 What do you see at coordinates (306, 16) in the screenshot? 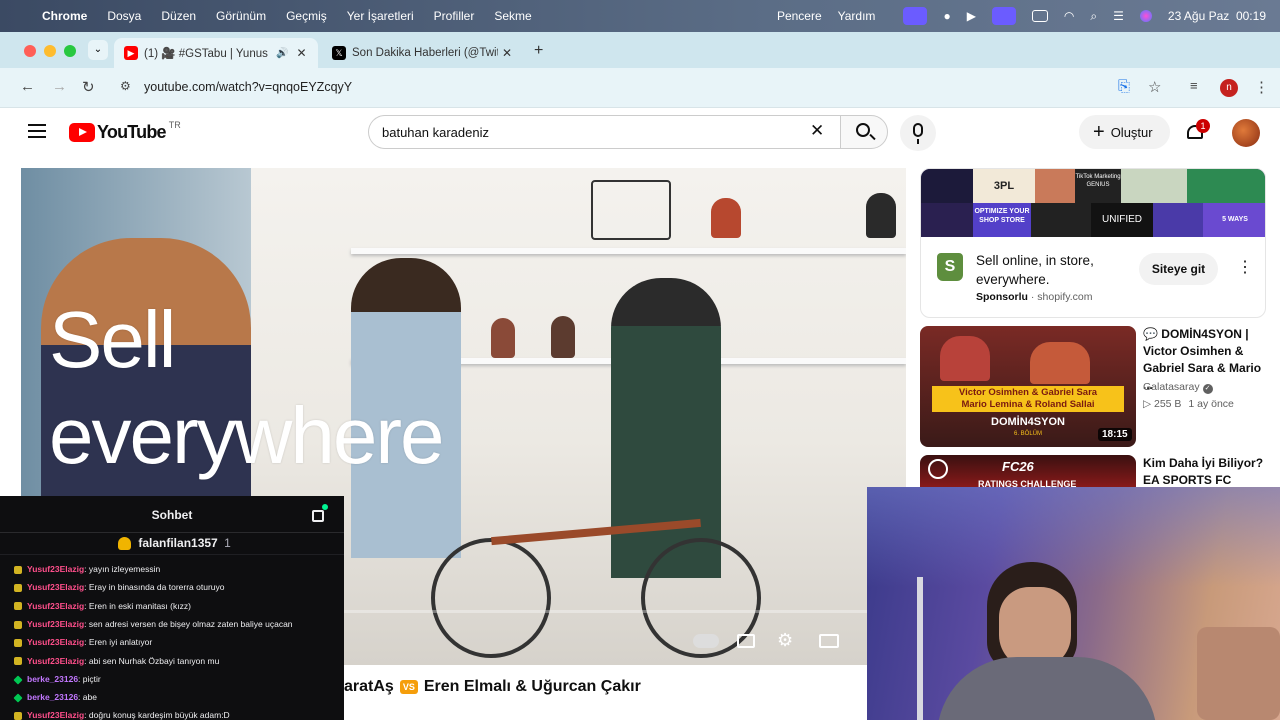
I see `menu-item-history: Geçmiş` at bounding box center [306, 16].